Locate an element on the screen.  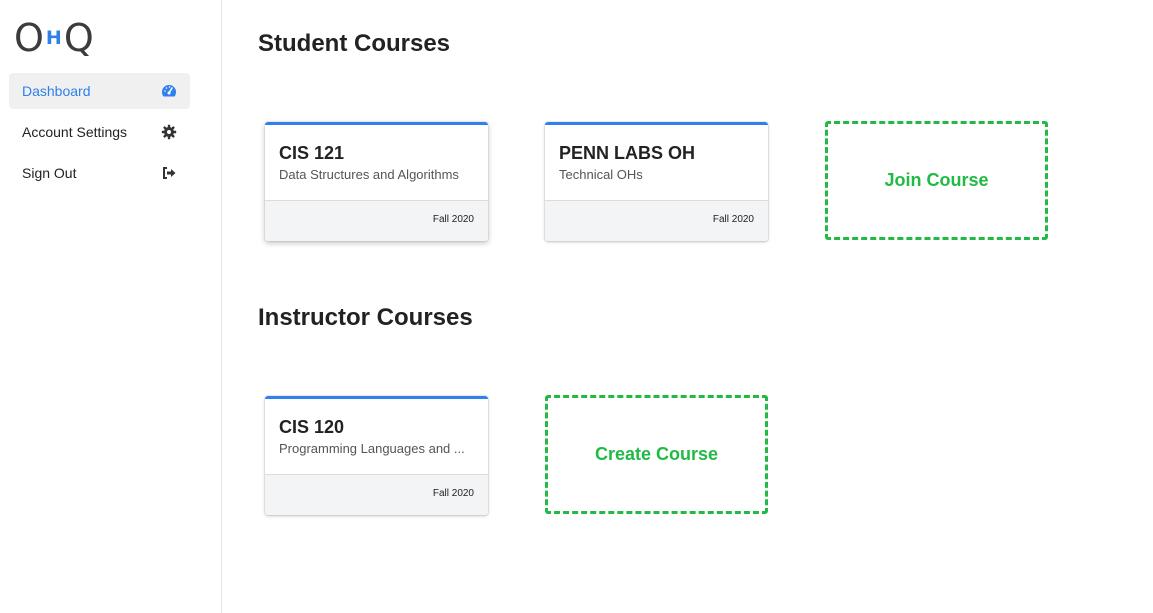
instructor-courses-heading: Instructor Courses is located at coordinates (365, 317).